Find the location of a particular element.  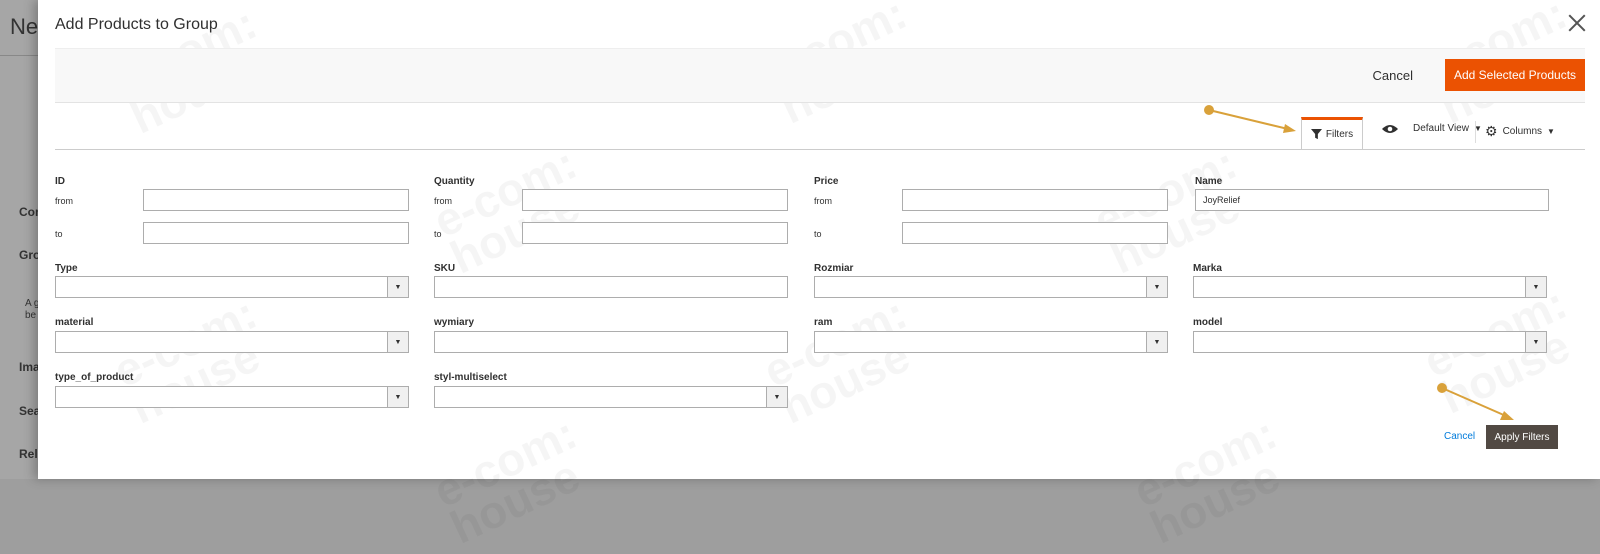

id-from-label: from is located at coordinates (64, 201).